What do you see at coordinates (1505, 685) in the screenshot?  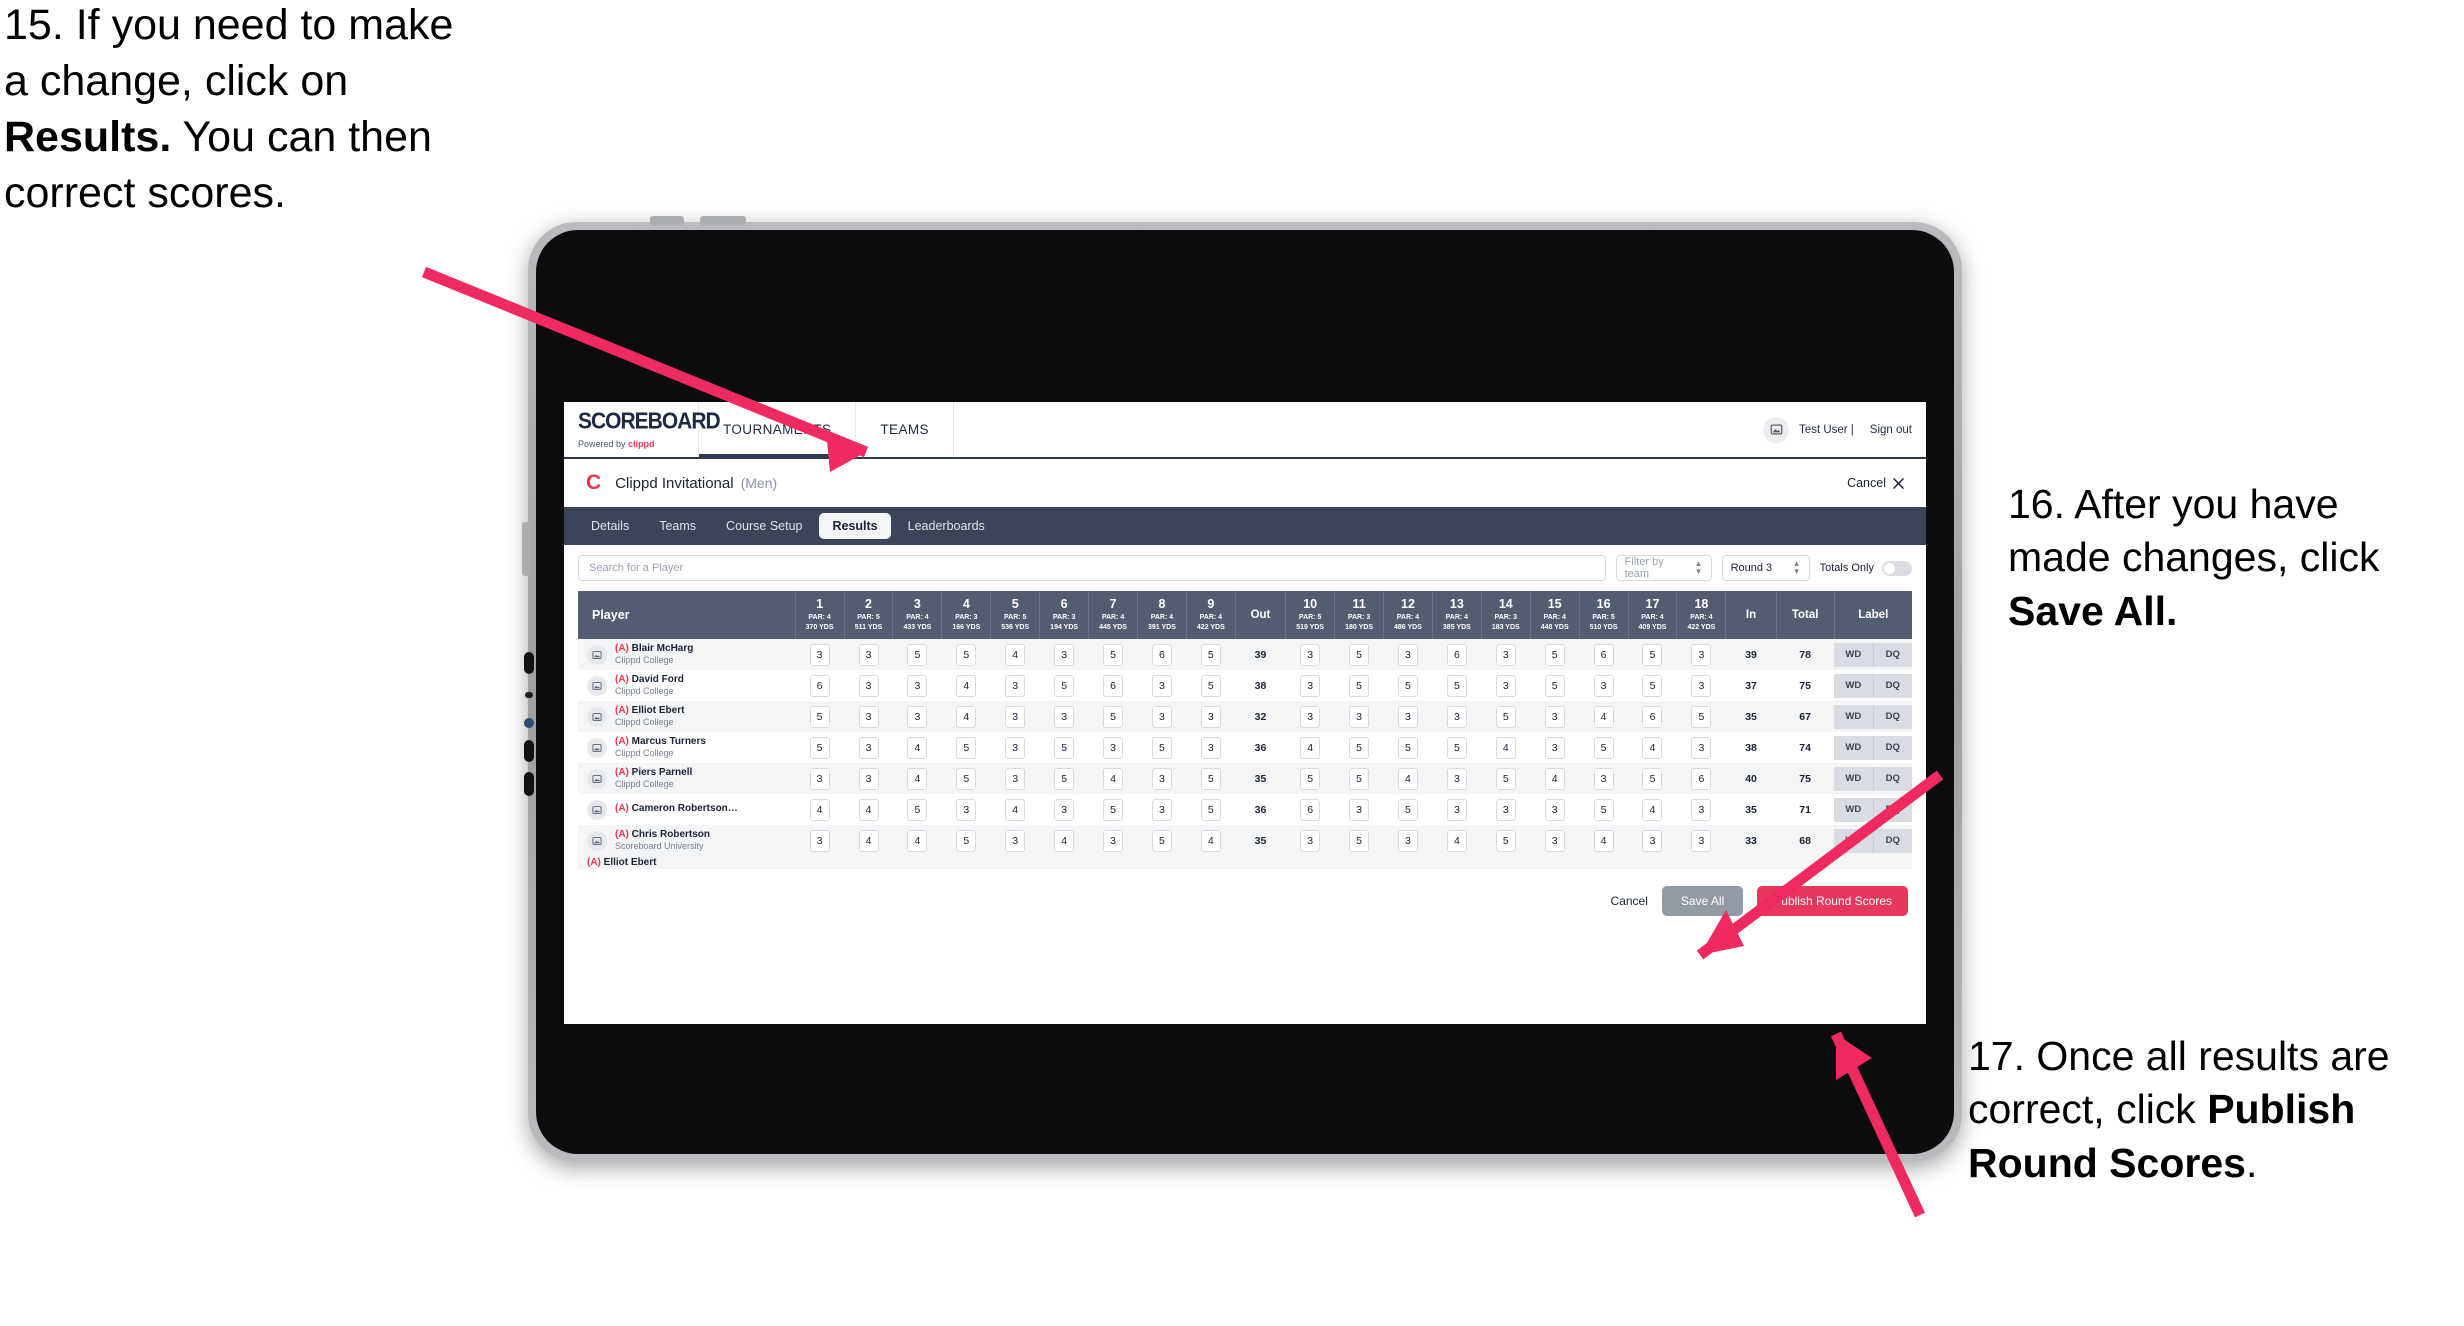 I see `score-input-hole-14: 3` at bounding box center [1505, 685].